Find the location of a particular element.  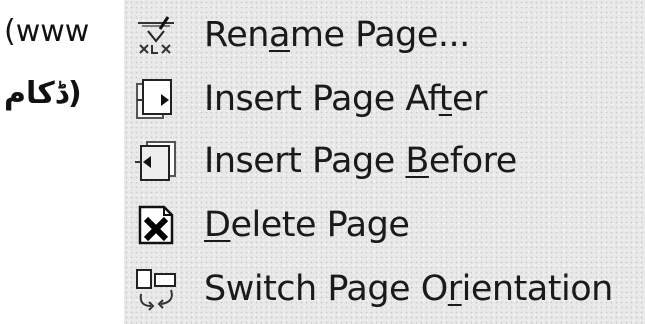

rename-page-icon is located at coordinates (156, 35).